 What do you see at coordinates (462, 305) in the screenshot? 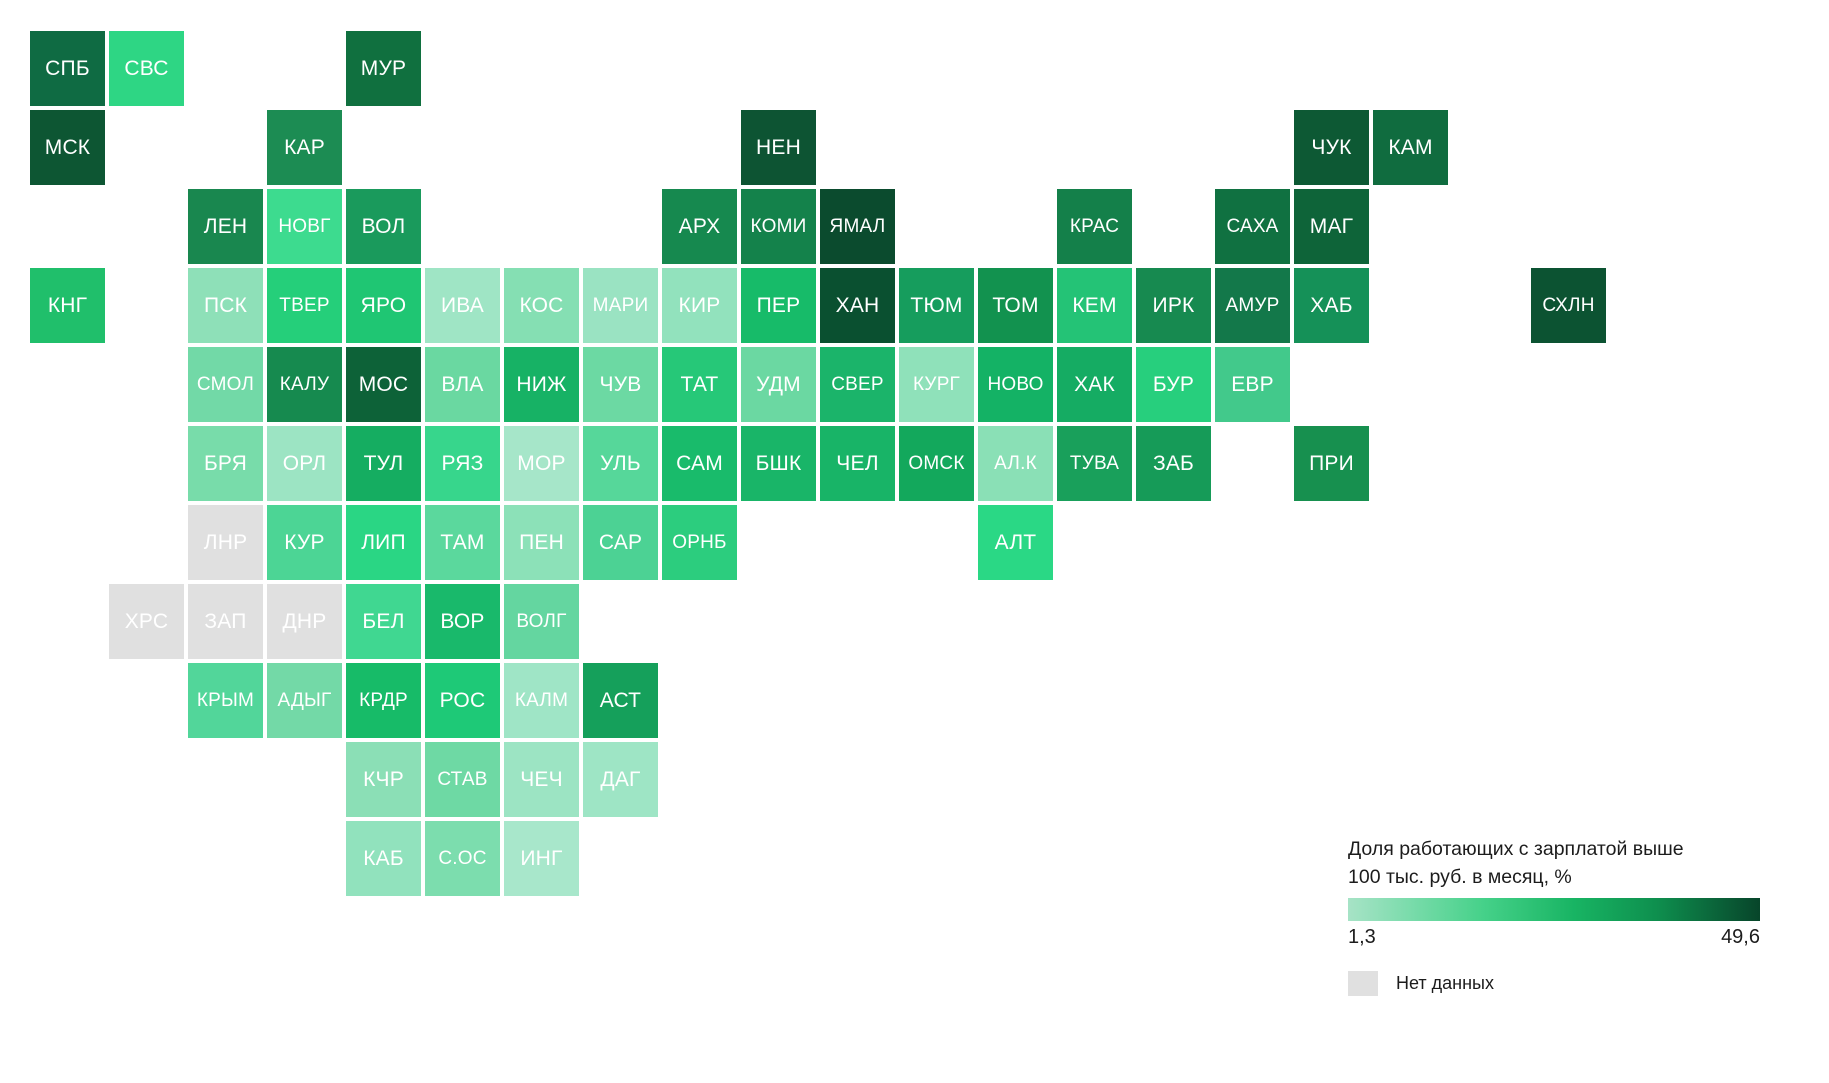
I see `region-tile-ИВА: ИВА` at bounding box center [462, 305].